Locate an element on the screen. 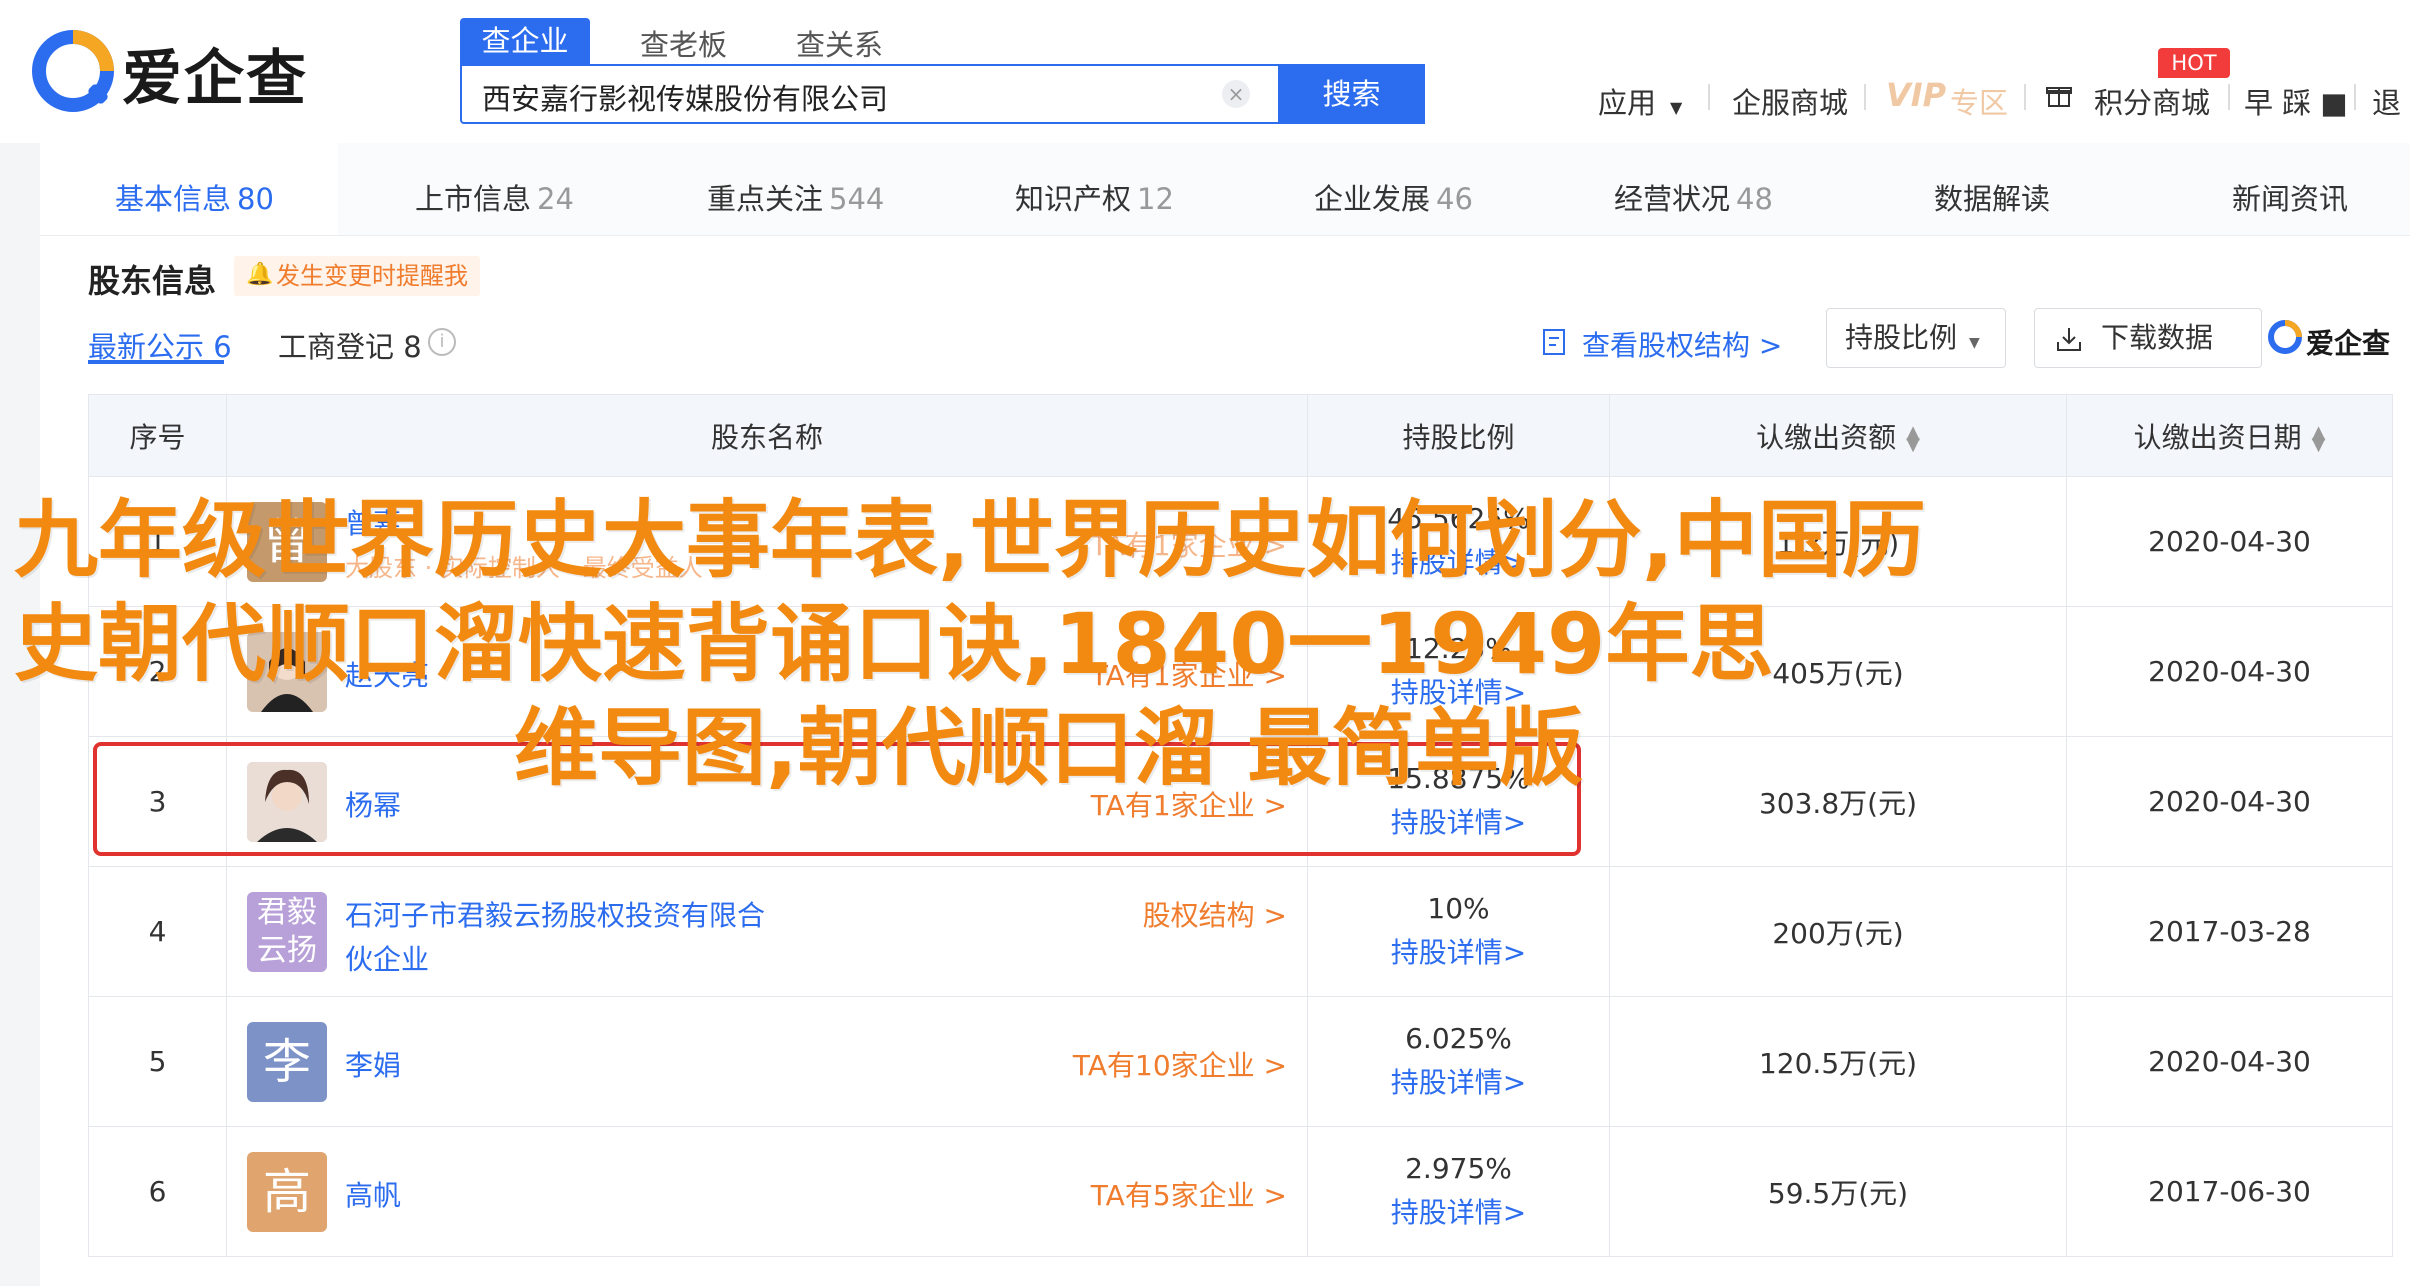 The image size is (2410, 1286). tab-label: 数据解读 is located at coordinates (1992, 199).